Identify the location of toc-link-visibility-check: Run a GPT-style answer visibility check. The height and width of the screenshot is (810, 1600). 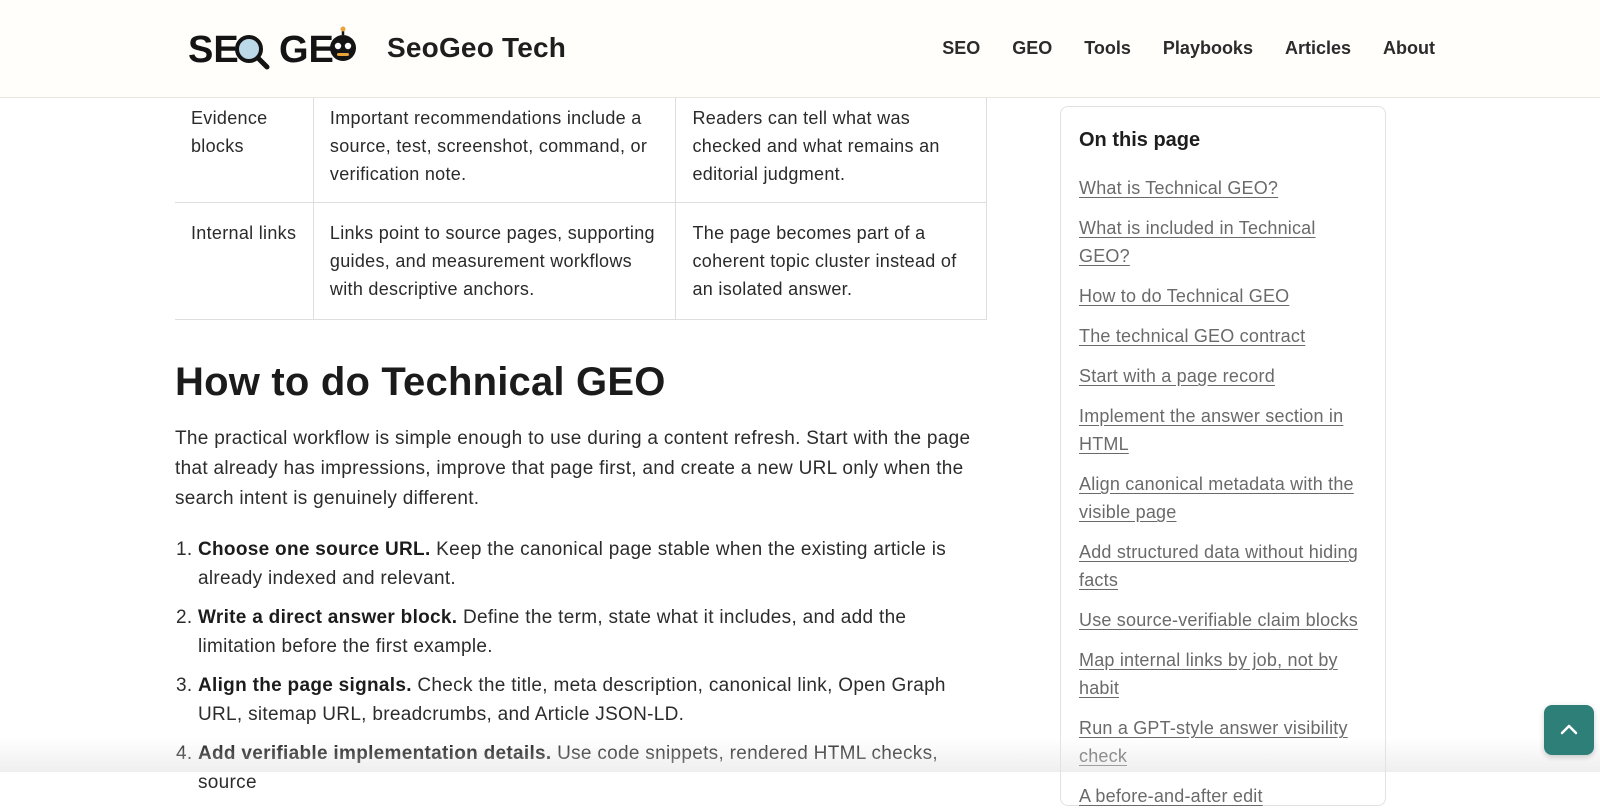
(1213, 742).